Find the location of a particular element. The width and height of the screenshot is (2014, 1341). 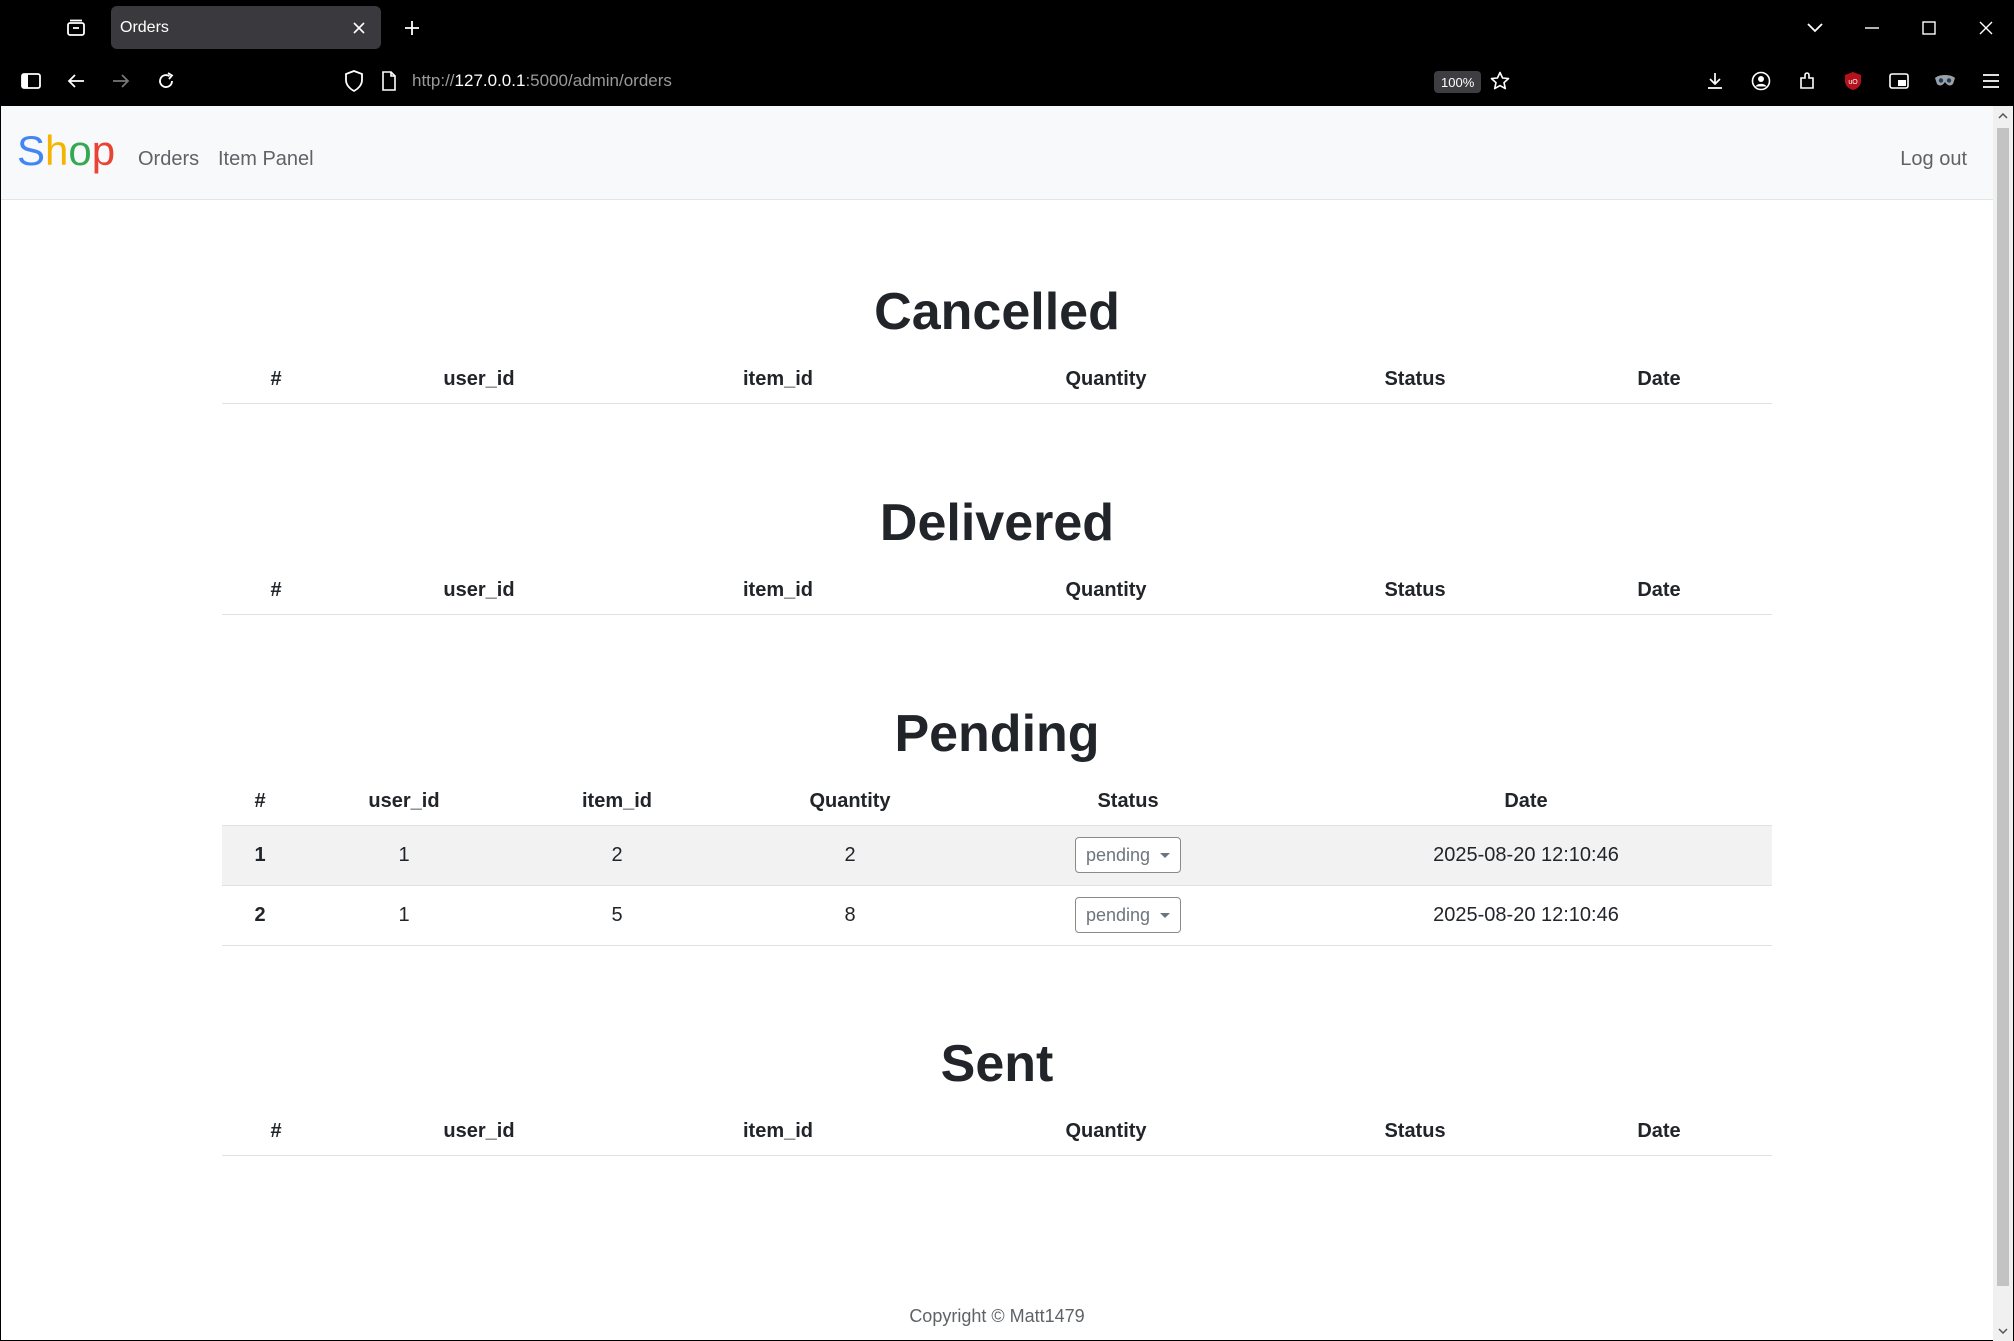

scroll-up-arrow-icon is located at coordinates (2003, 116).